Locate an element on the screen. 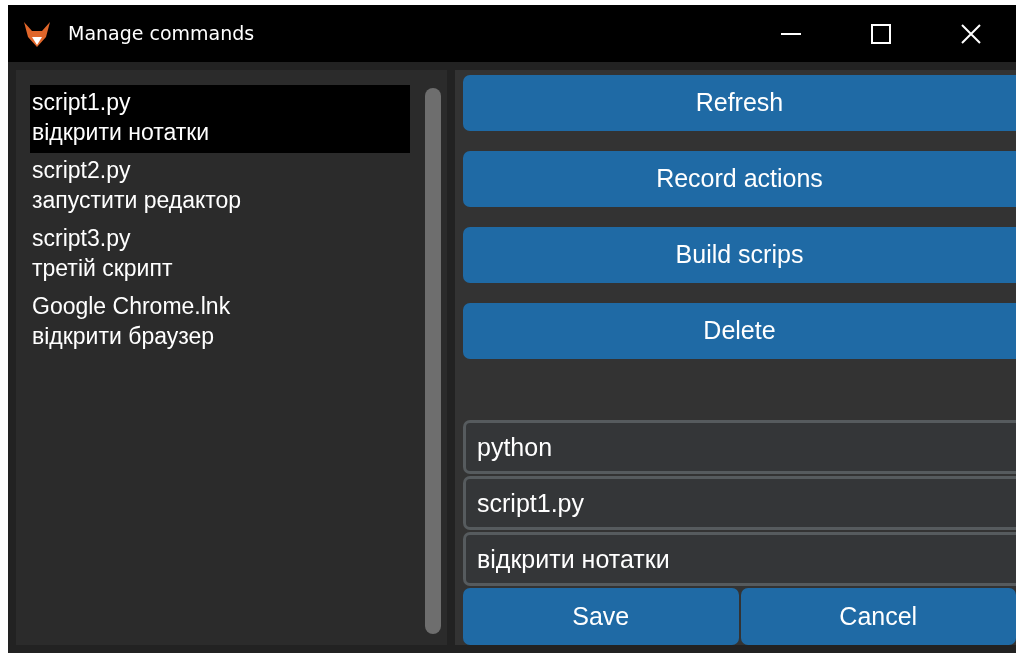 The image size is (1016, 653). window-title: Manage commands is located at coordinates (162, 34).